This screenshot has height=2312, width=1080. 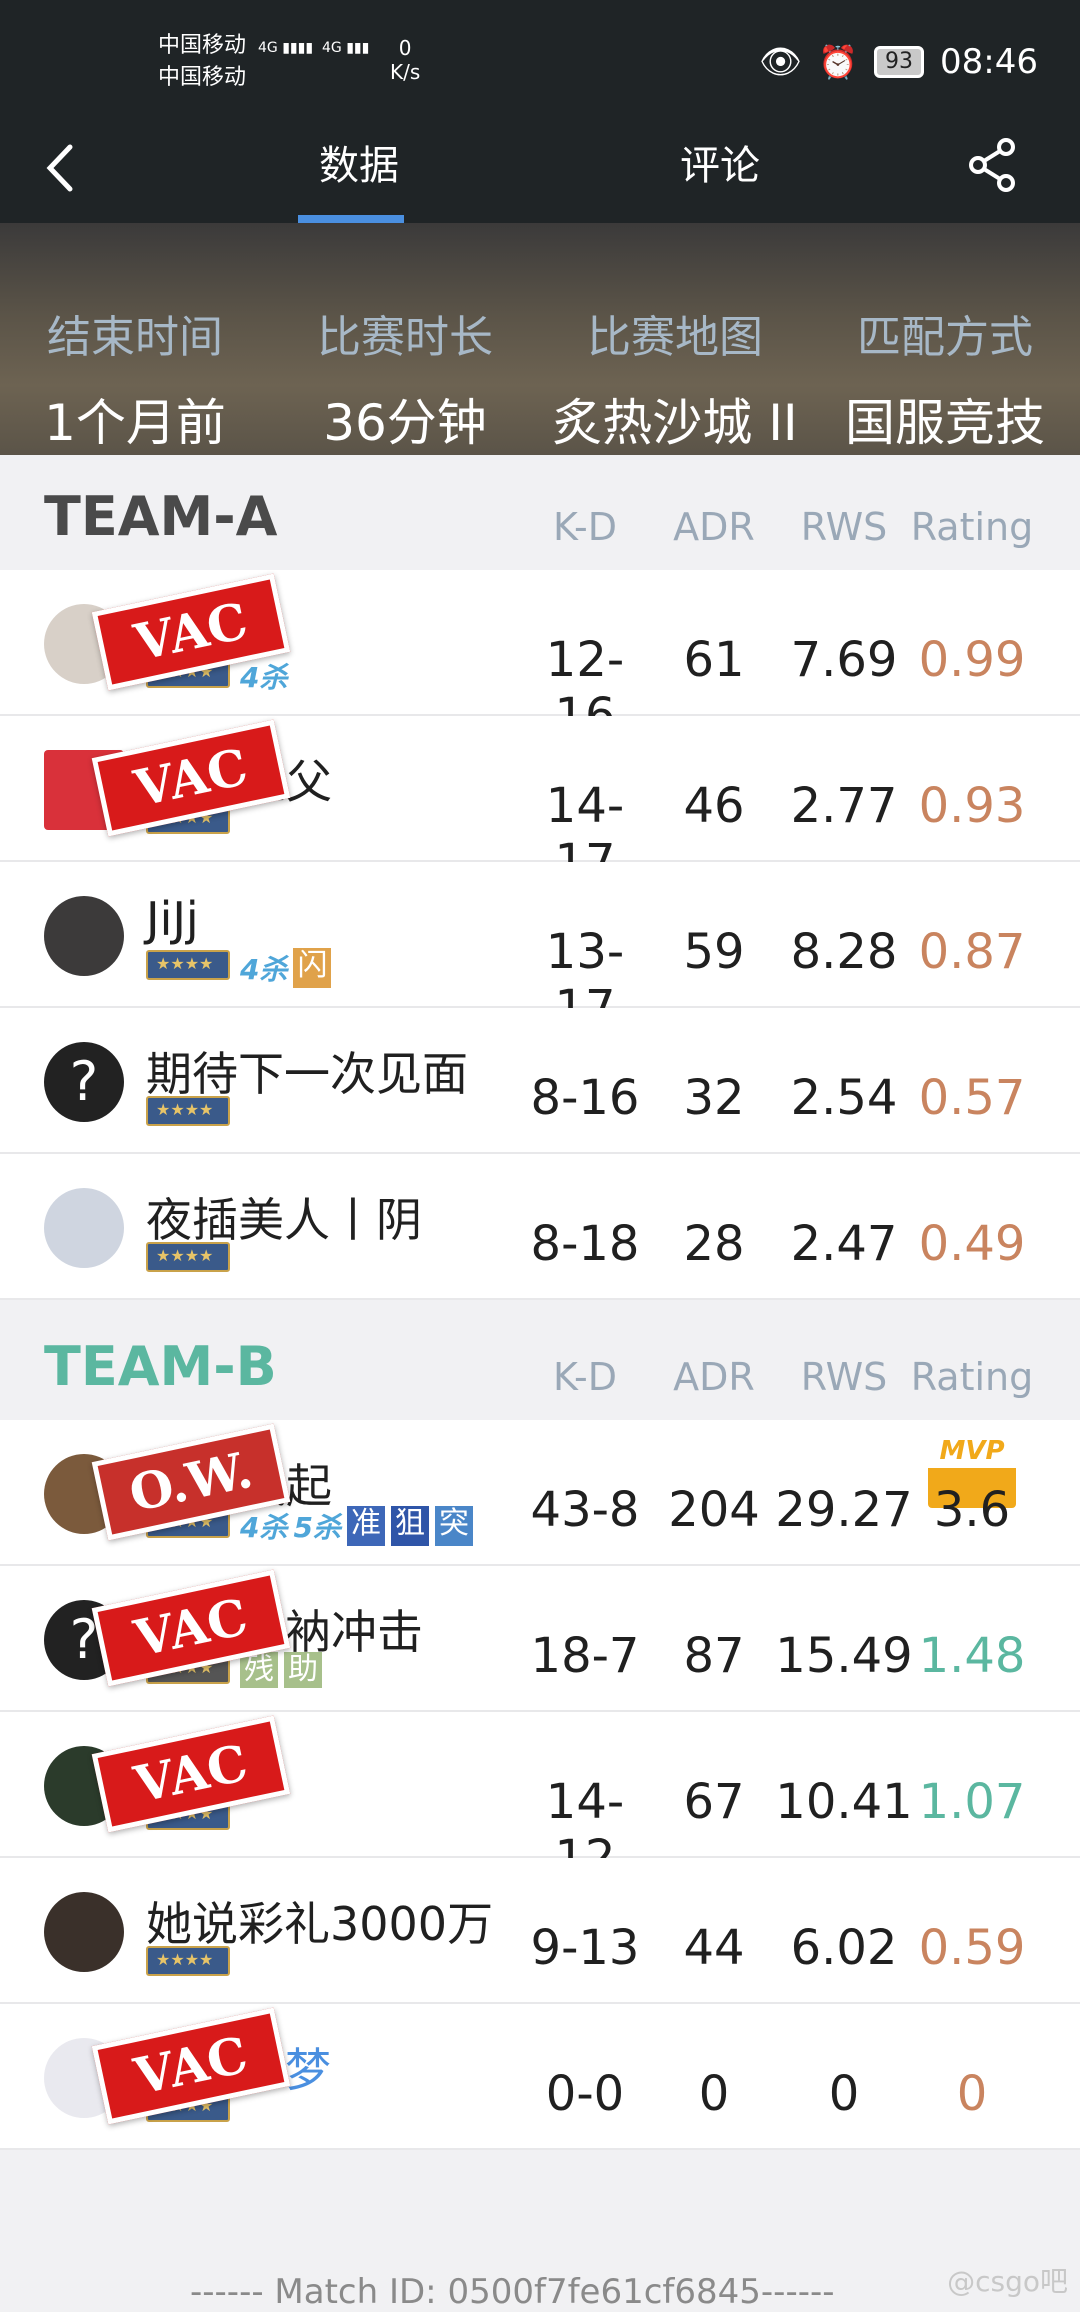 I want to click on end-time-value: 1个月前, so click(x=135, y=423).